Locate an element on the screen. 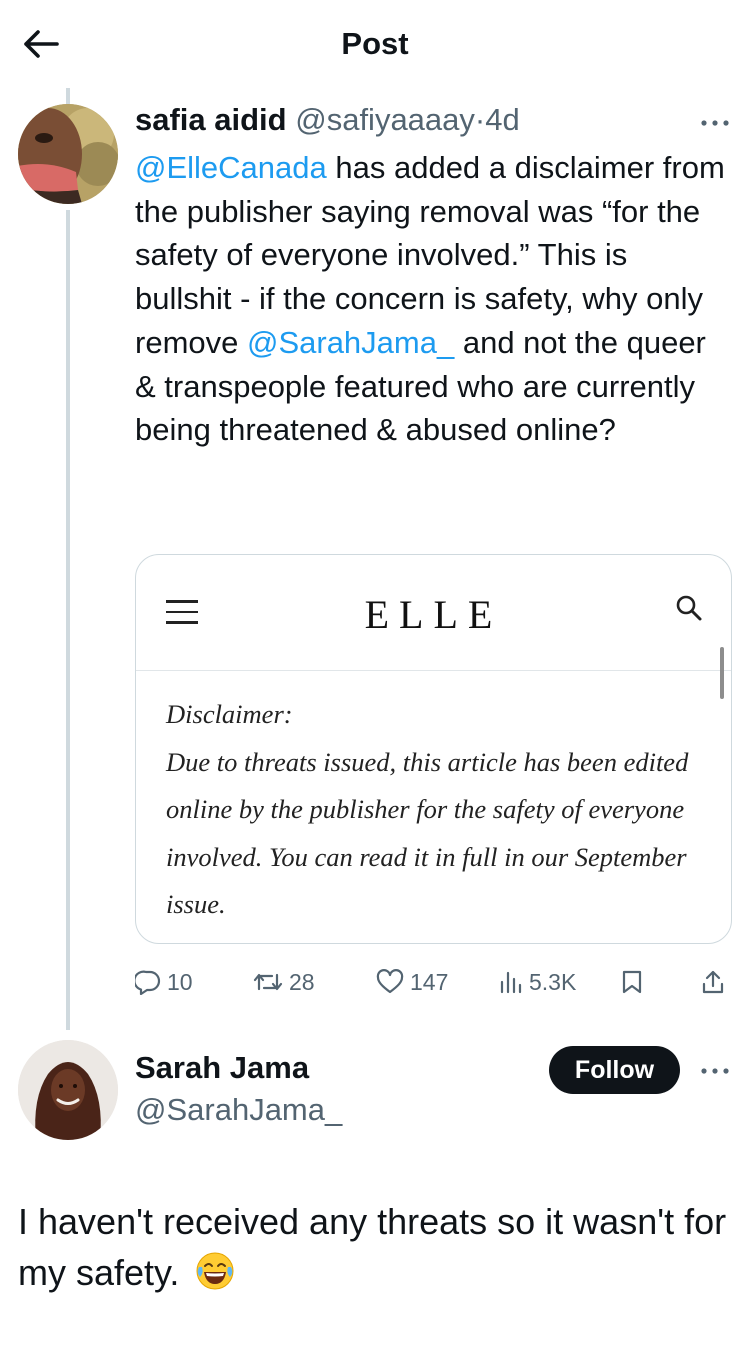 Image resolution: width=750 pixels, height=1350 pixels. views-button: 5.3K is located at coordinates (537, 982).